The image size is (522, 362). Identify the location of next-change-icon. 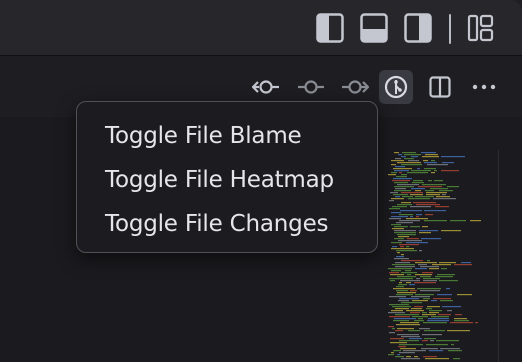
(355, 87).